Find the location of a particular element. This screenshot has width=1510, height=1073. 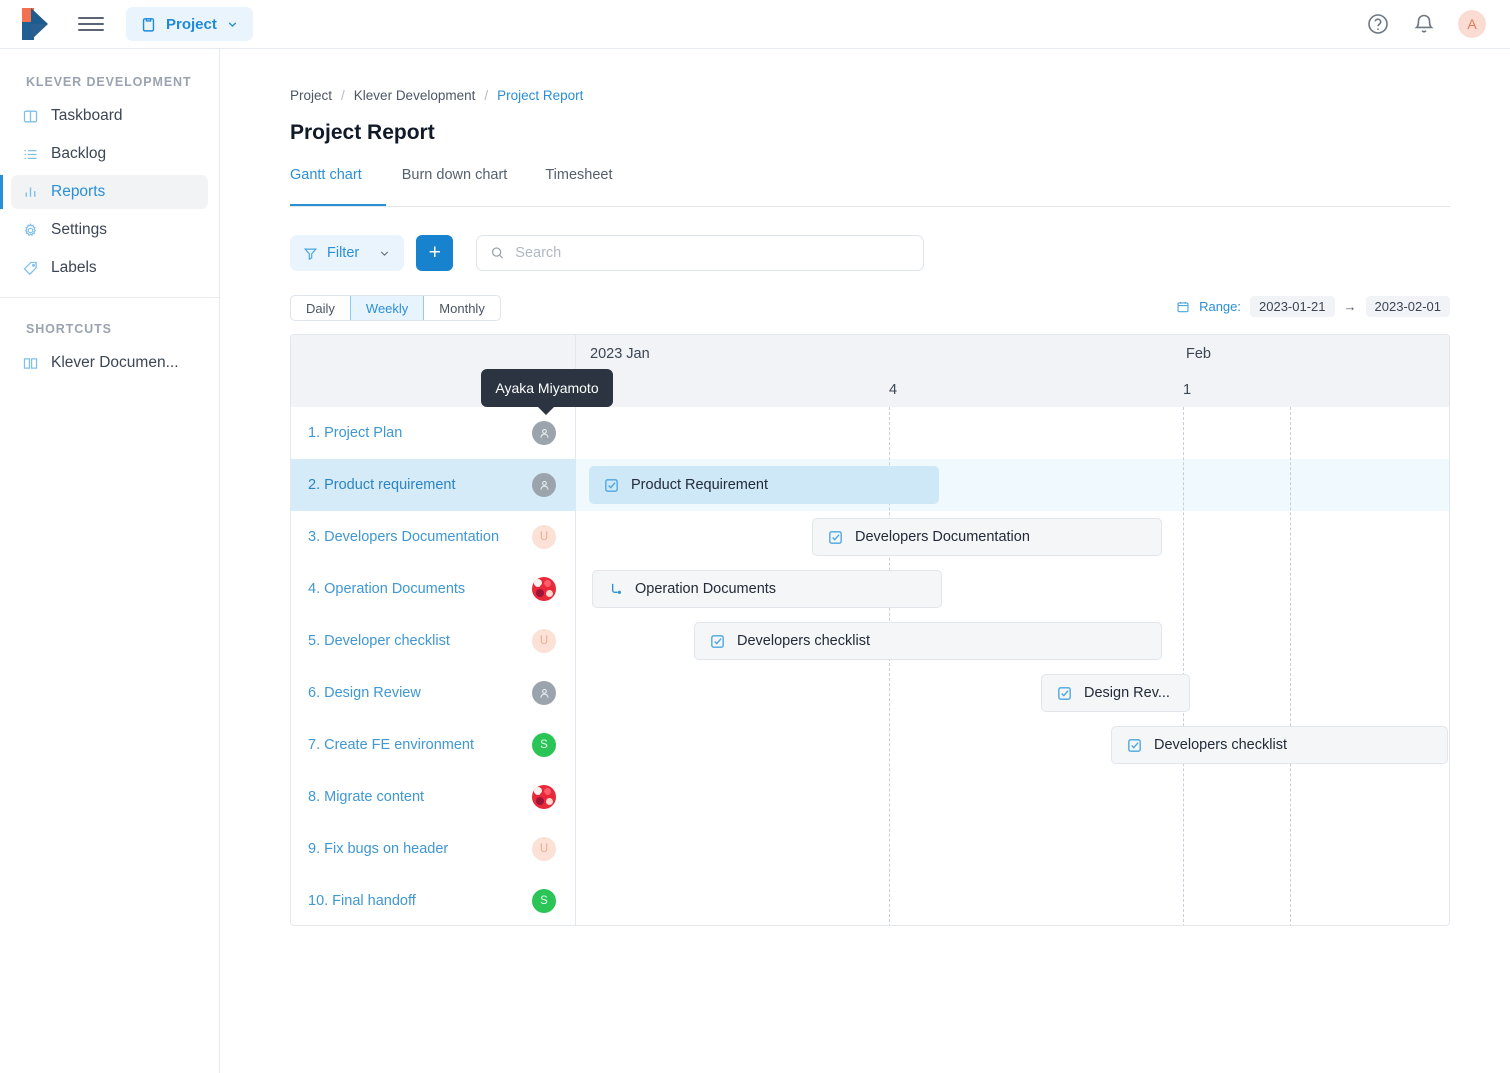

gantt-bar-developers-documentation: Developers Documentation is located at coordinates (987, 537).